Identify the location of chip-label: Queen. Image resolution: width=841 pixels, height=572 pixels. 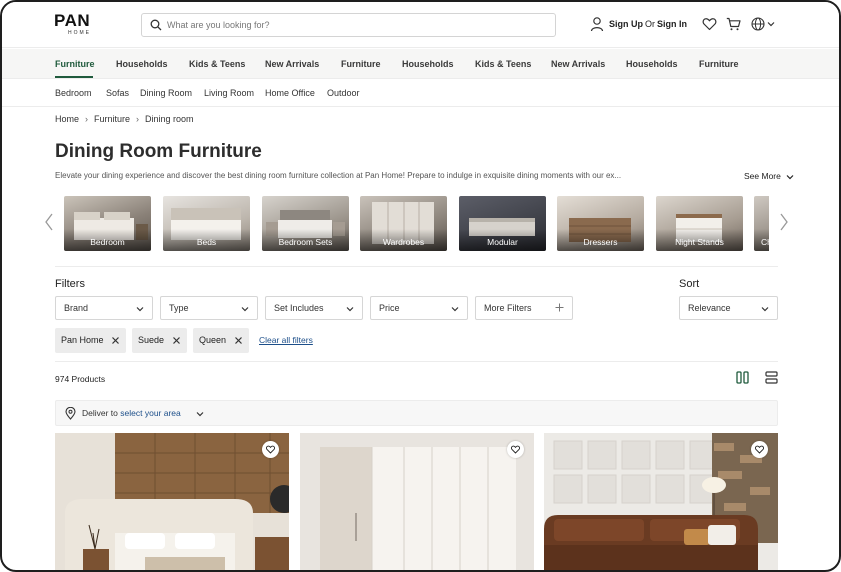
(213, 340).